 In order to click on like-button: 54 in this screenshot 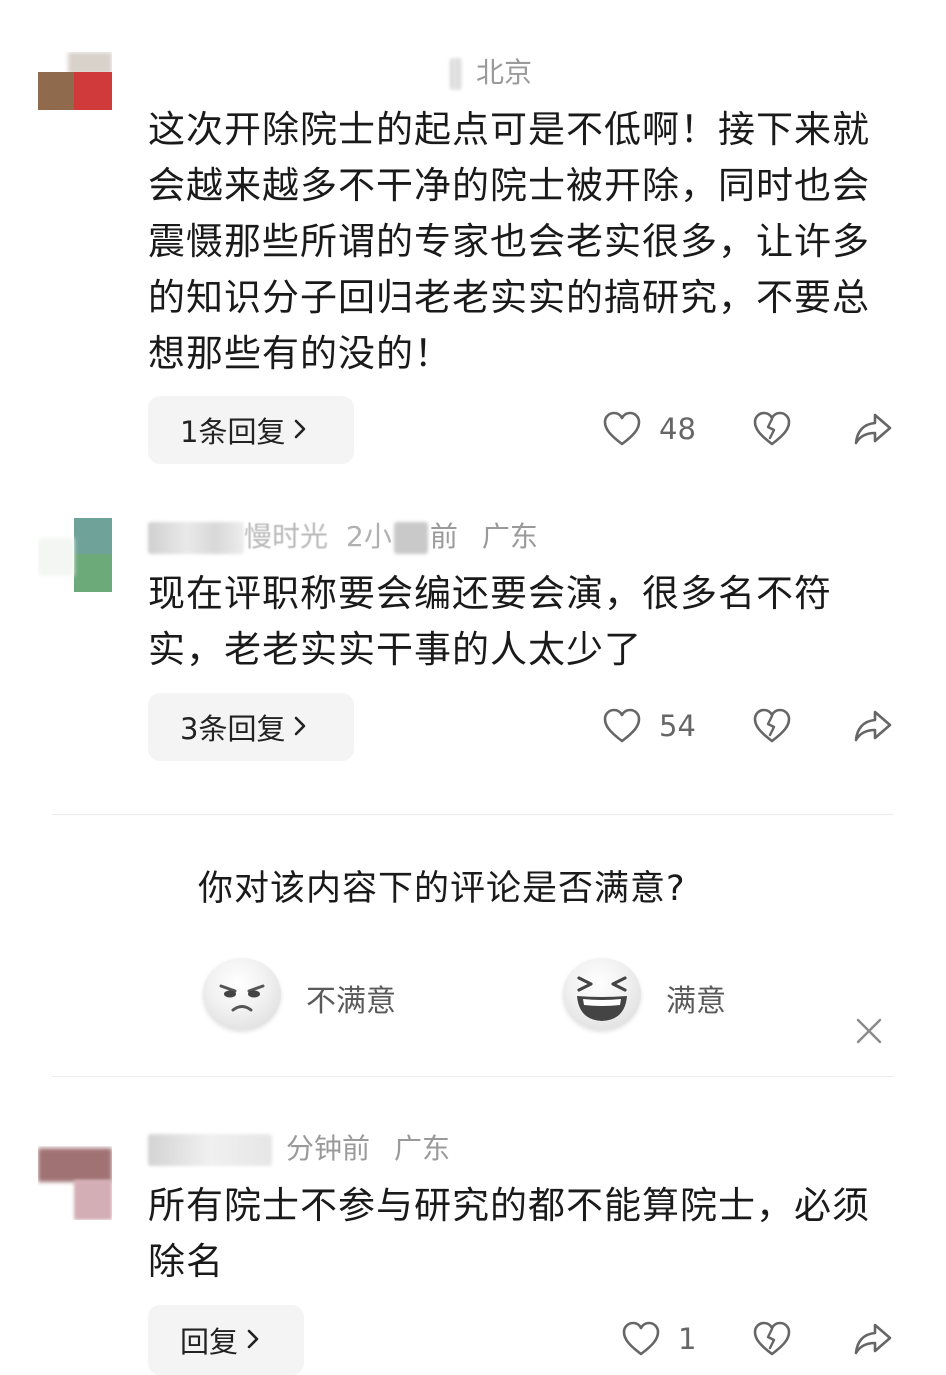, I will do `click(649, 726)`.